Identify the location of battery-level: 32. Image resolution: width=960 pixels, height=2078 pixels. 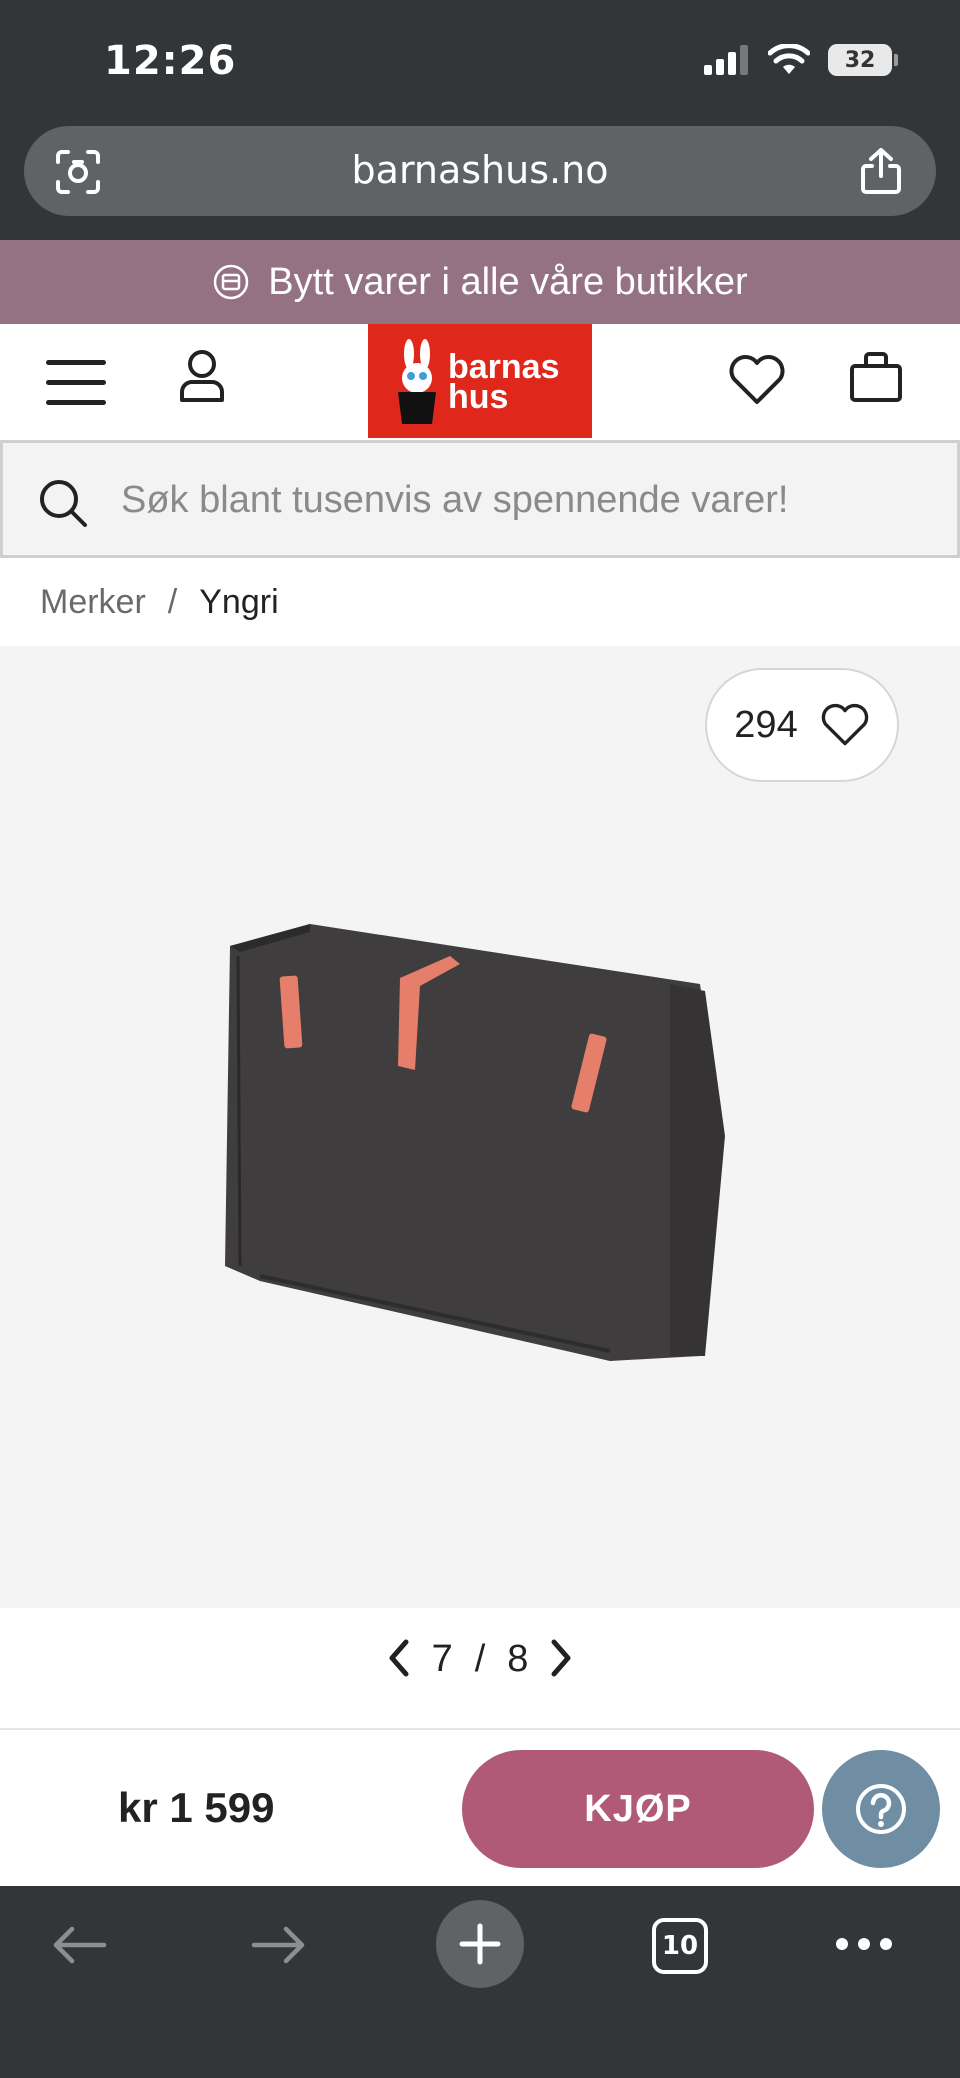
(860, 60).